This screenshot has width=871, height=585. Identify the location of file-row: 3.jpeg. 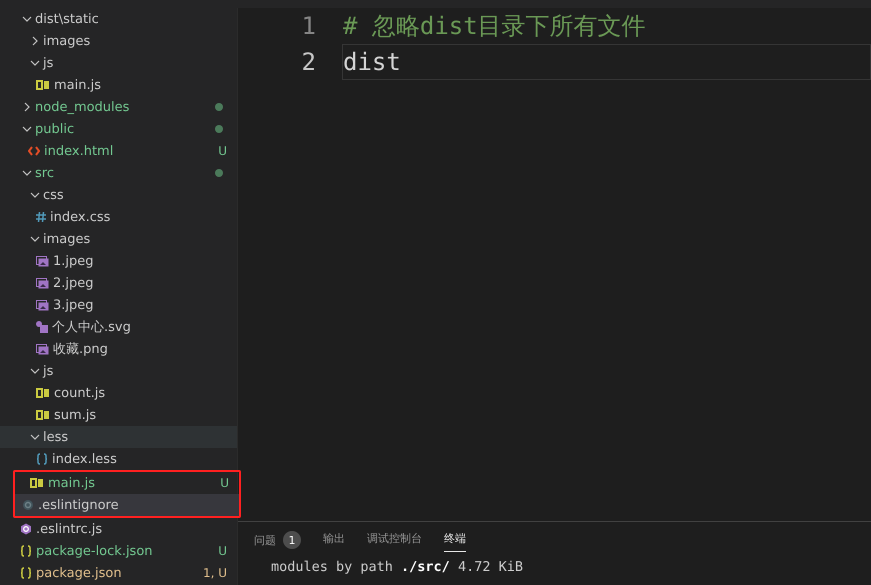
(118, 305).